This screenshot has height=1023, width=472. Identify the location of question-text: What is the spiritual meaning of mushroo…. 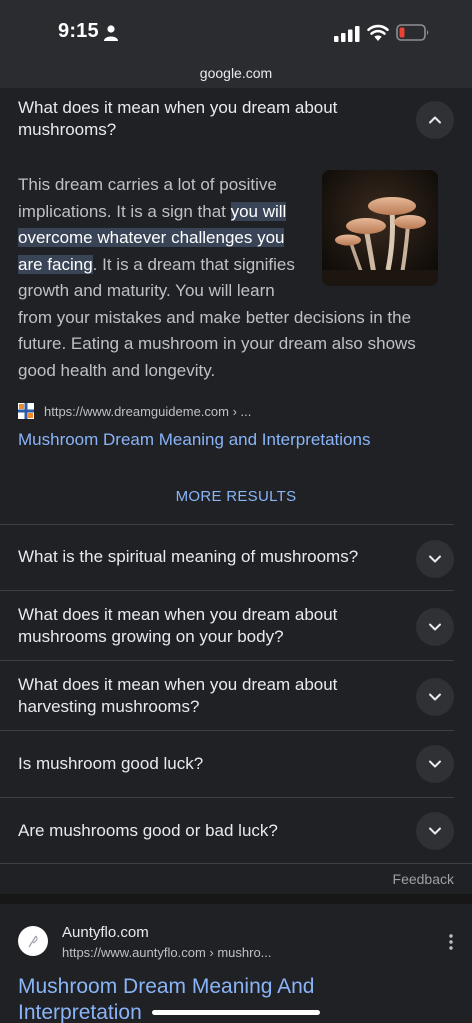
(188, 556).